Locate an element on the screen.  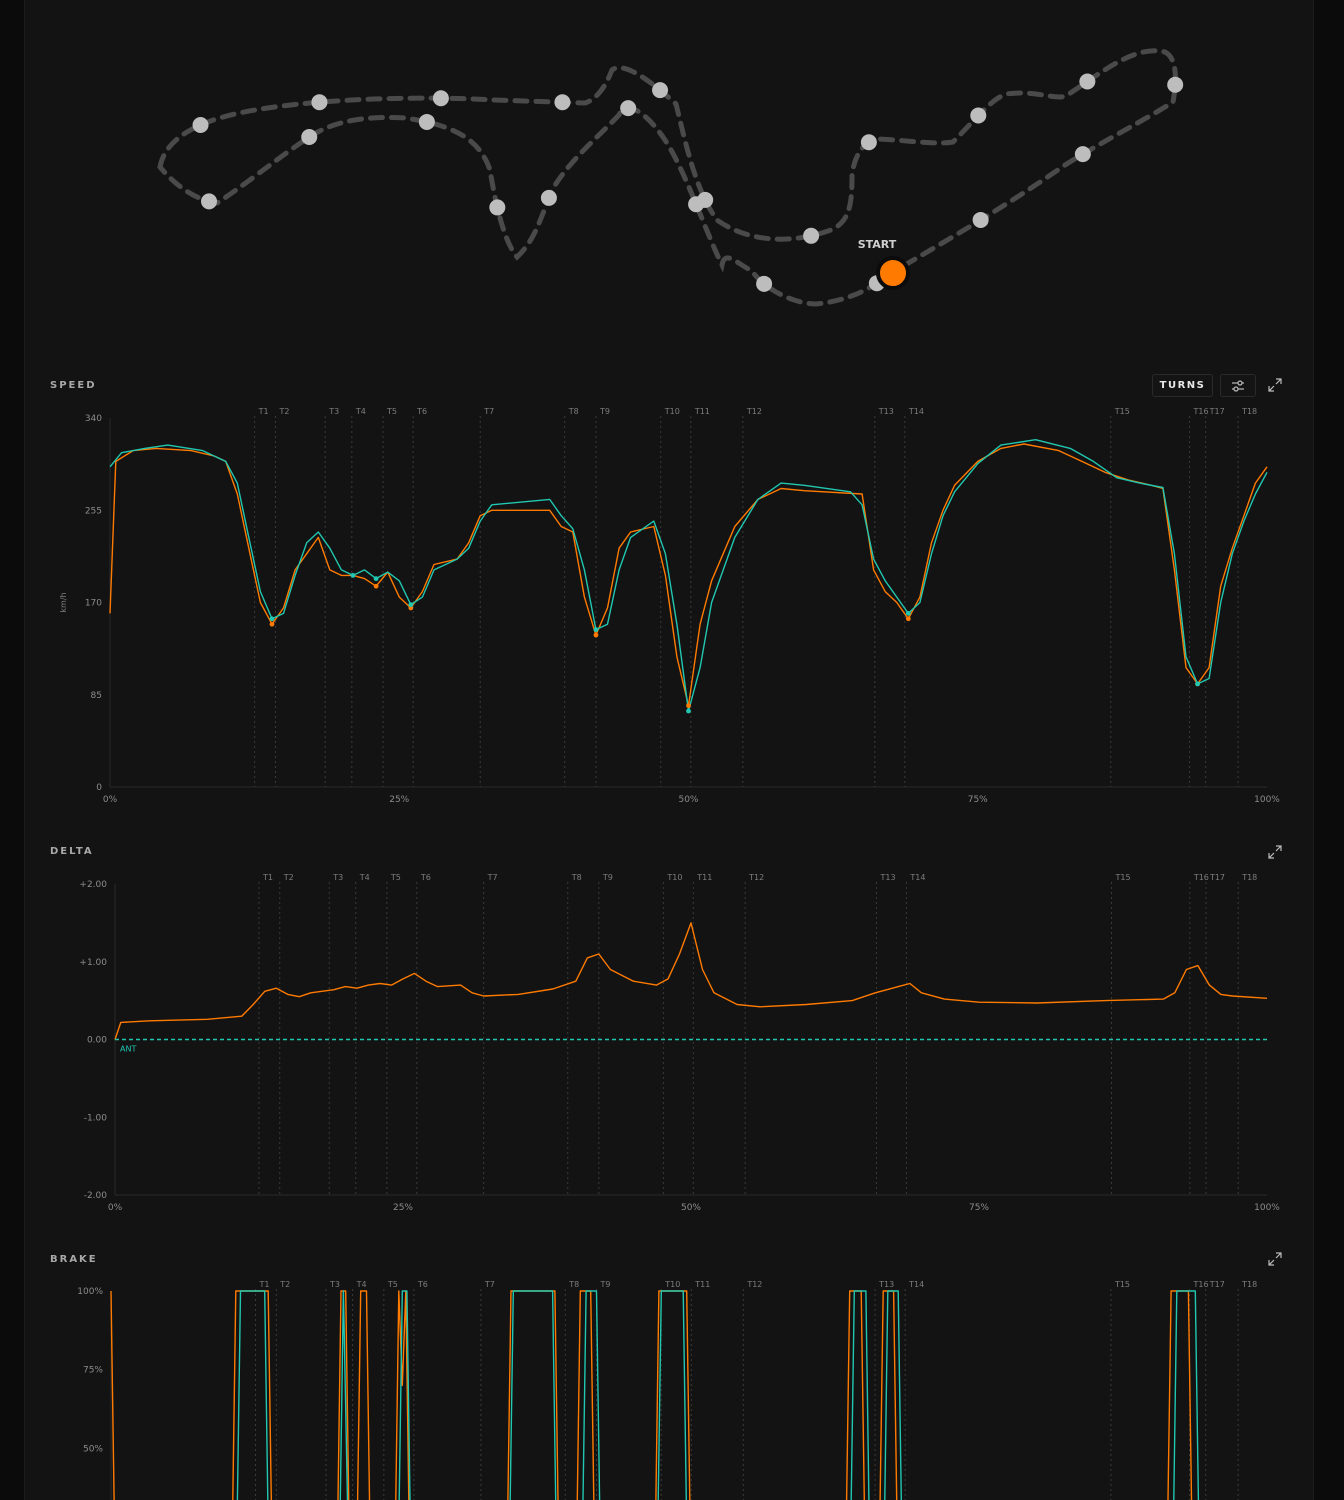
y-tick-label: 0 is located at coordinates (99, 788).